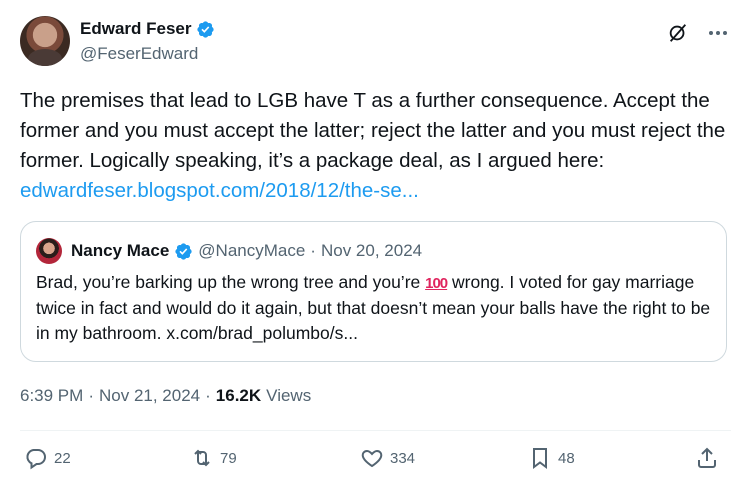  I want to click on action-bar: 22 79 334 48, so click(375, 461).